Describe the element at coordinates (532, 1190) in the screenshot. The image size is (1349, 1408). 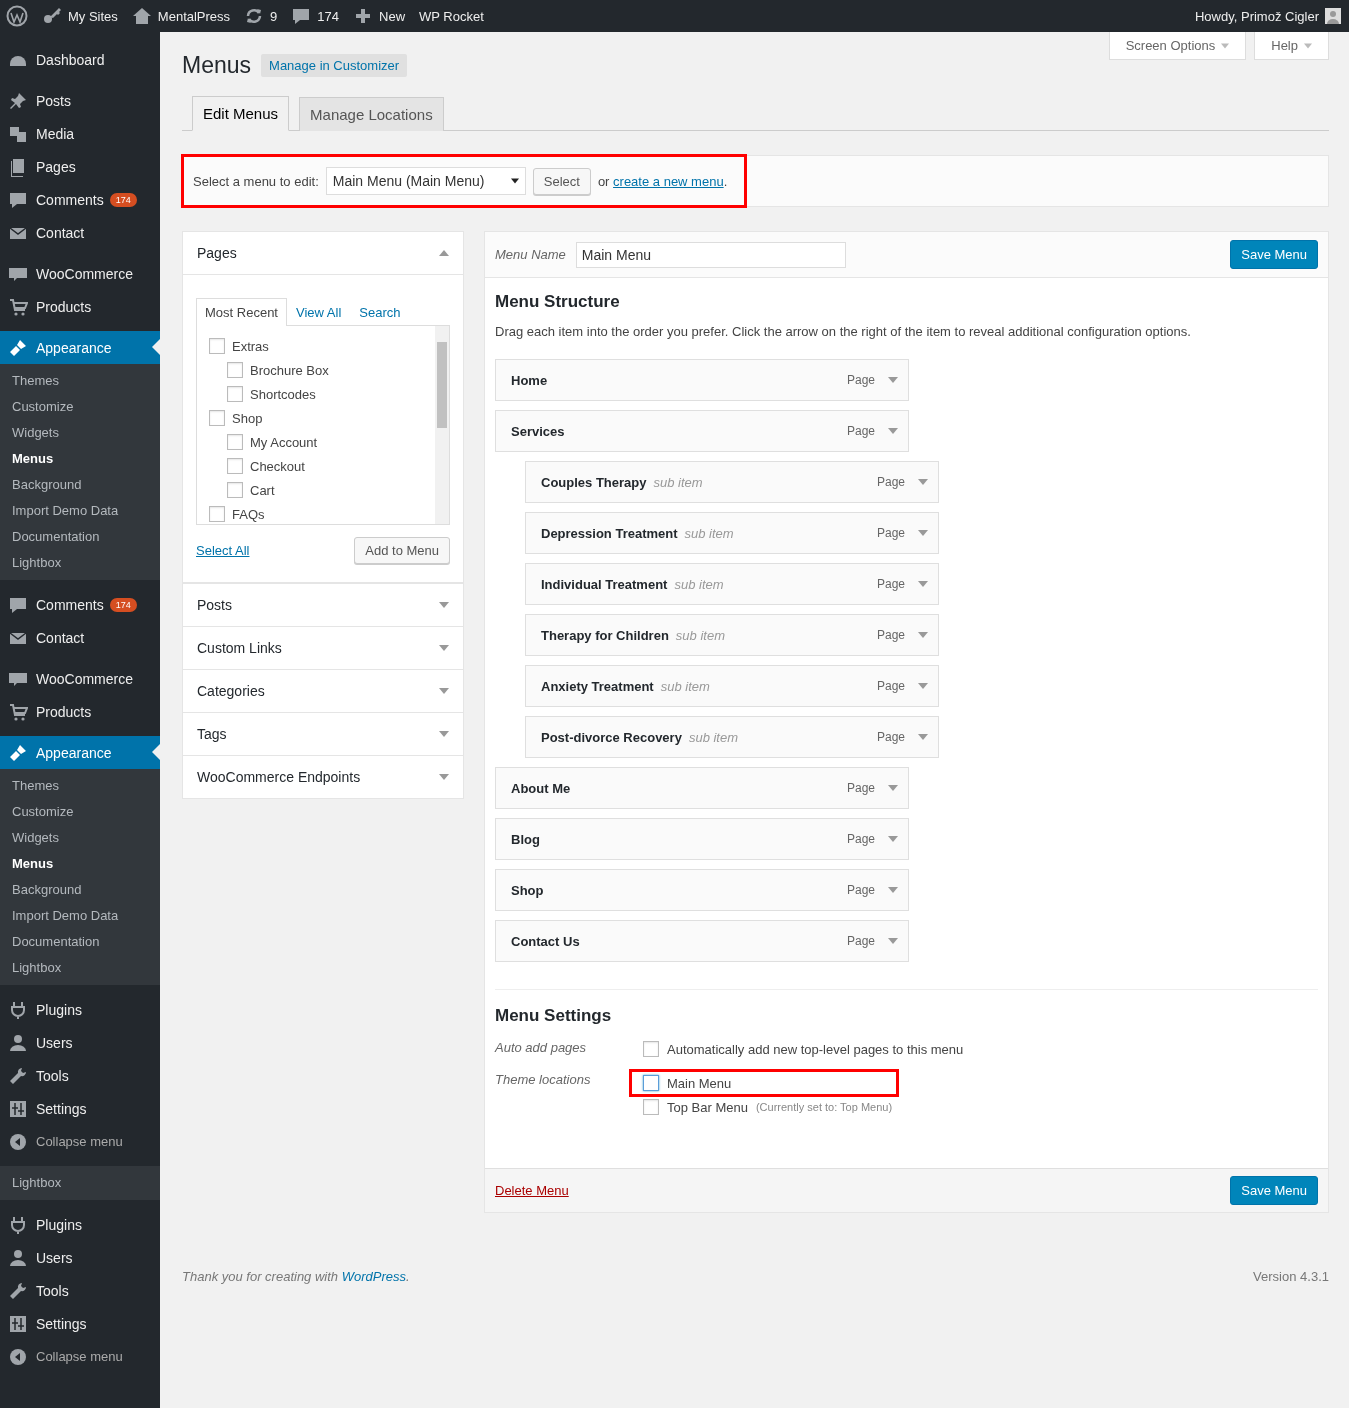
I see `delete-menu-link: Delete Menu` at that location.